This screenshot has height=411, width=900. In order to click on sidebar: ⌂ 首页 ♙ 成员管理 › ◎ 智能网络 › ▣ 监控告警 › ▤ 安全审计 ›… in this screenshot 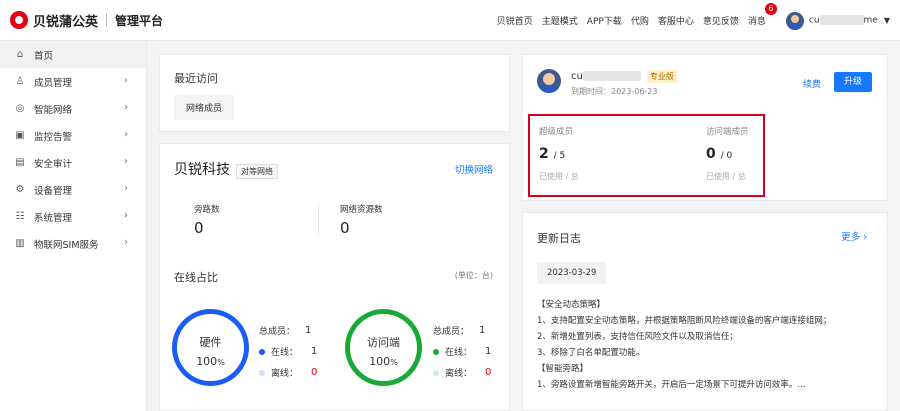, I will do `click(73, 226)`.